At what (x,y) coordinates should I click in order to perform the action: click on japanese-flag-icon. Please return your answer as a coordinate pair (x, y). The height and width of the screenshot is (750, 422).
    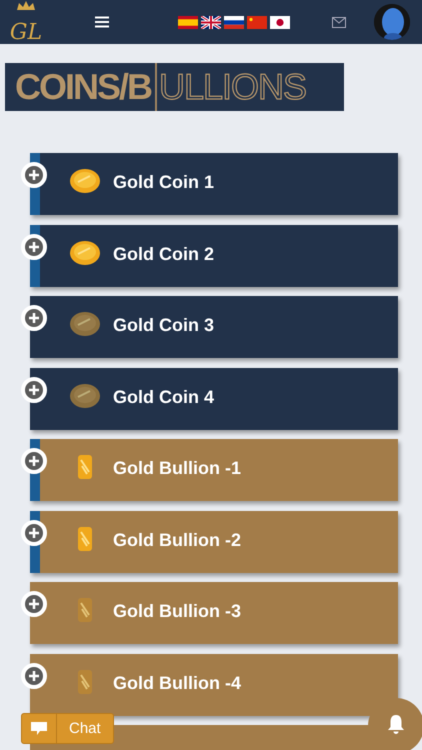
    Looking at the image, I should click on (280, 22).